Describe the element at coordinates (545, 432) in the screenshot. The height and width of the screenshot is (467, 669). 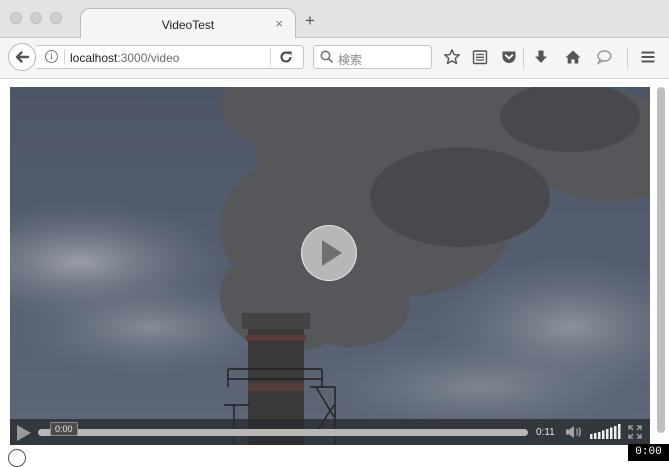
I see `duration-label: 0:11` at that location.